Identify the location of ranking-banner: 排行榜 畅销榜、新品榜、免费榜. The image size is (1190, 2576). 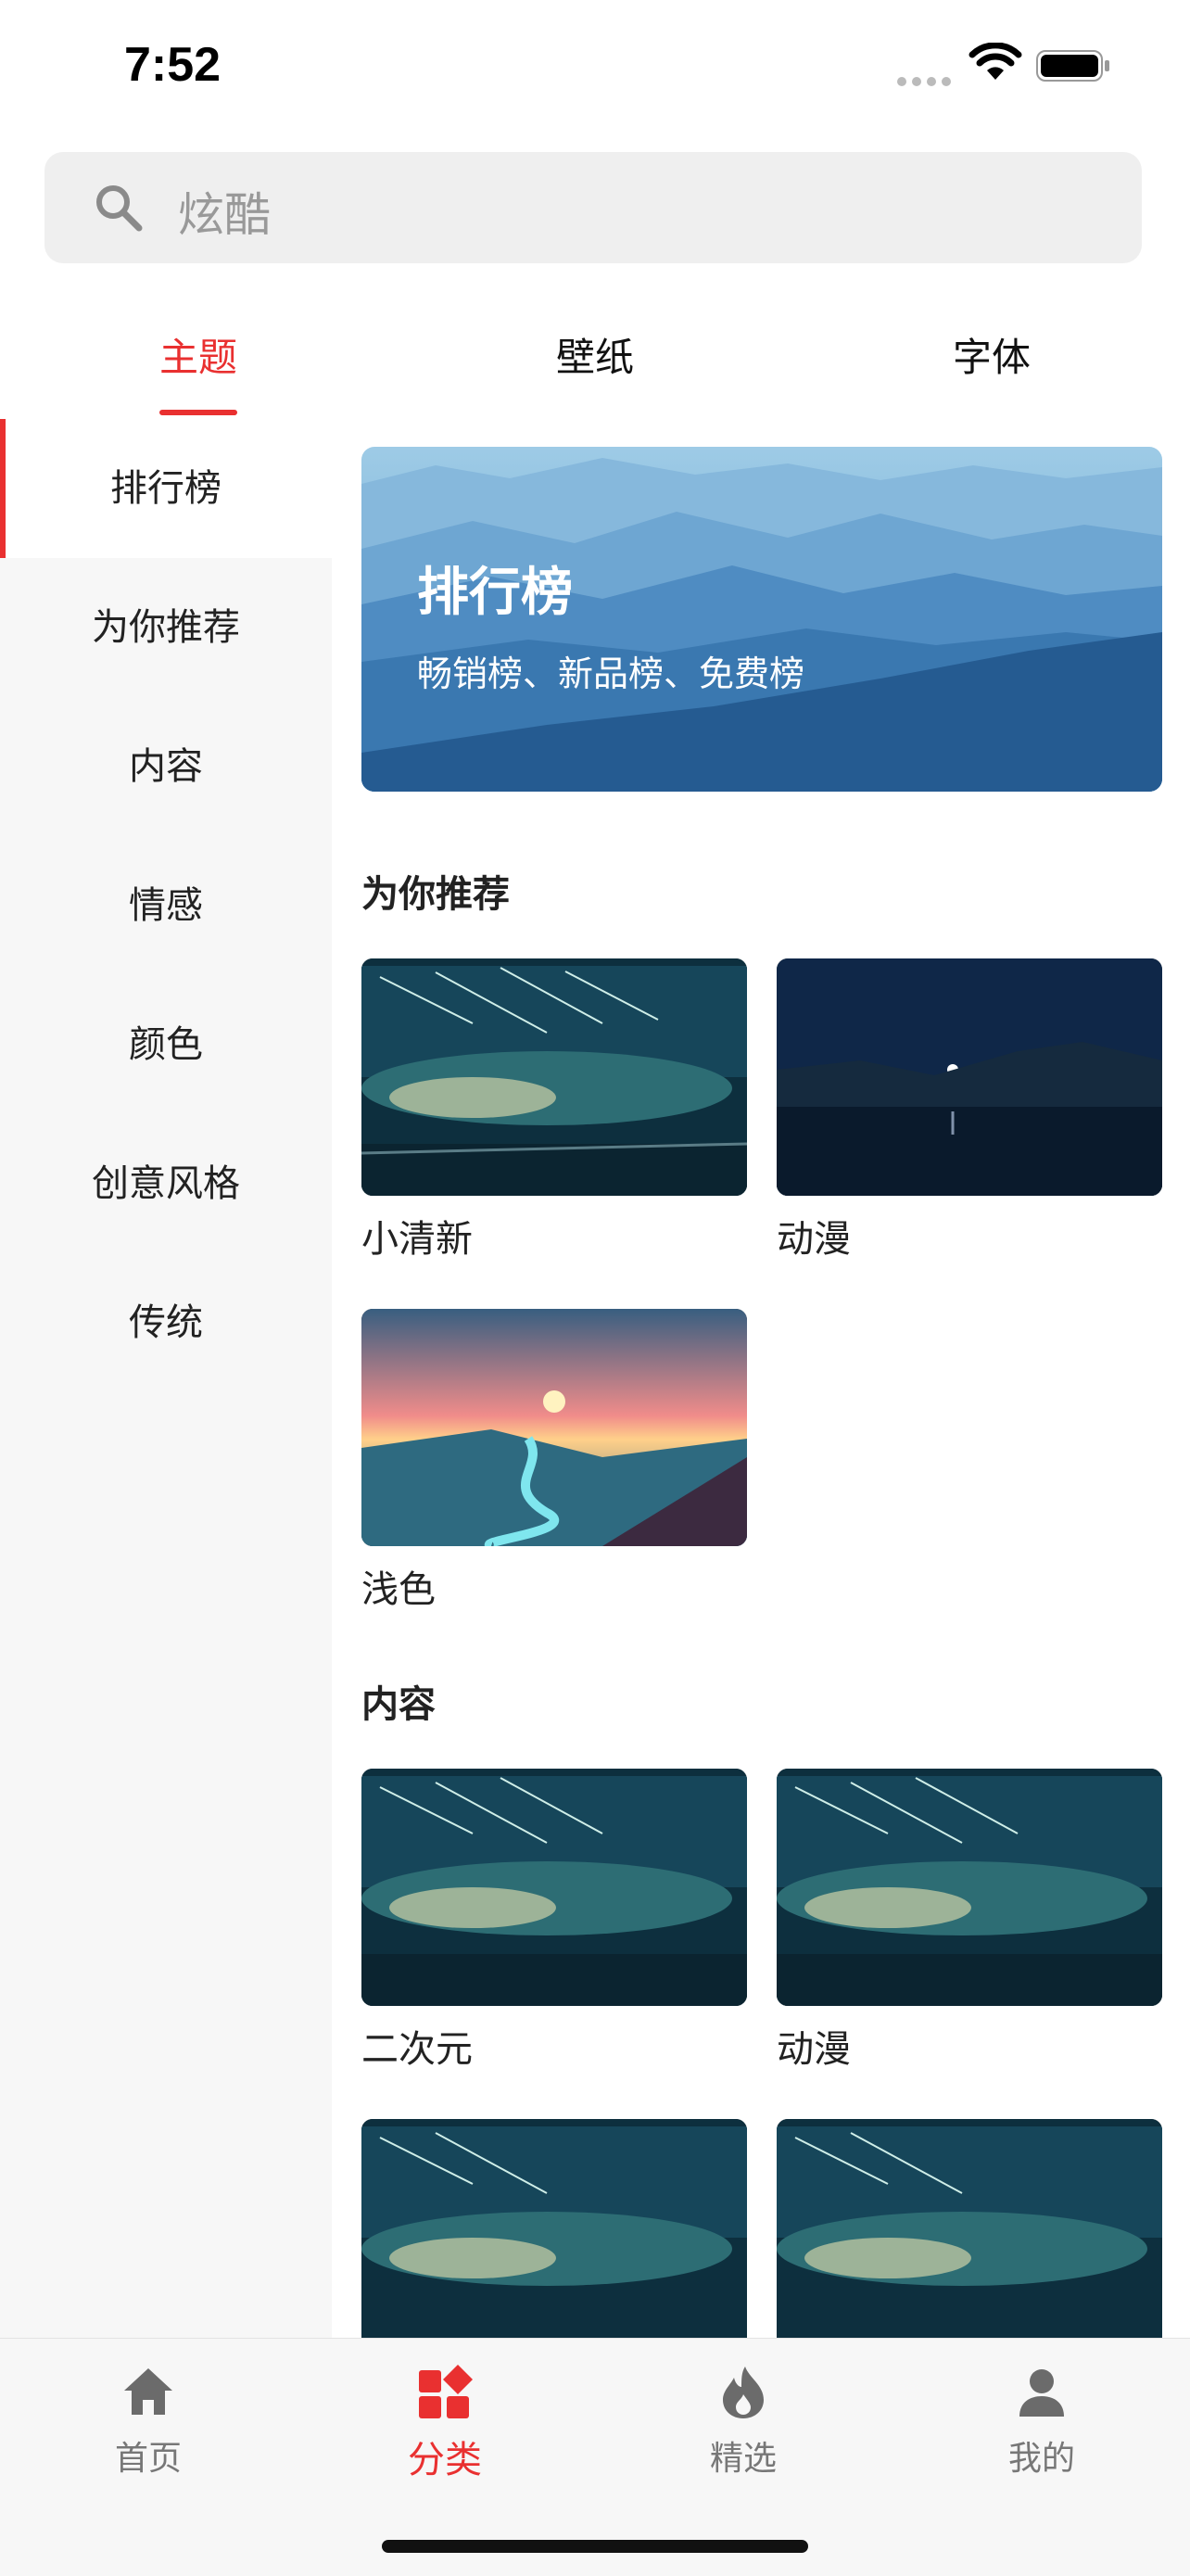
(761, 619).